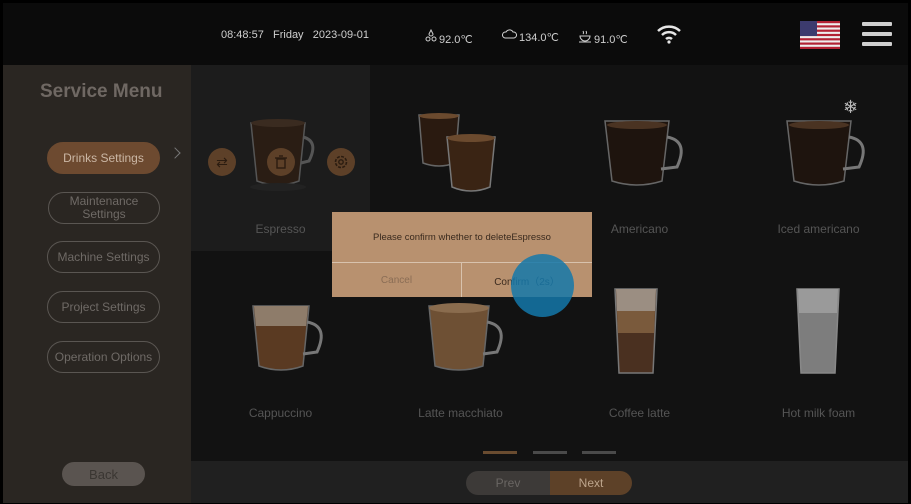  Describe the element at coordinates (460, 413) in the screenshot. I see `drink-label-latte-macchiato: Latte macchiato` at that location.